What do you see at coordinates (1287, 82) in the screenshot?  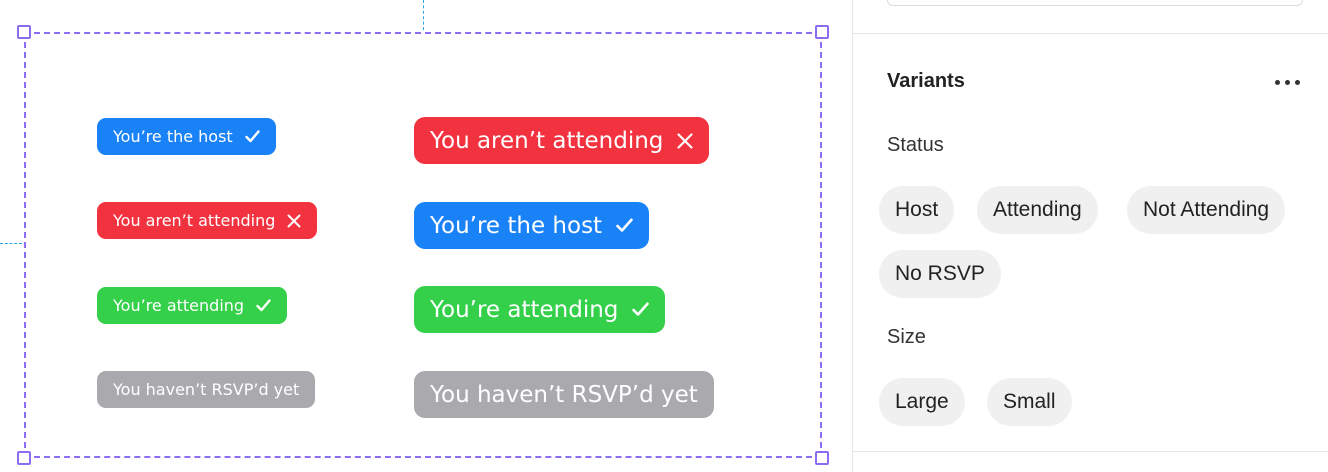 I see `more-horizontal-icon` at bounding box center [1287, 82].